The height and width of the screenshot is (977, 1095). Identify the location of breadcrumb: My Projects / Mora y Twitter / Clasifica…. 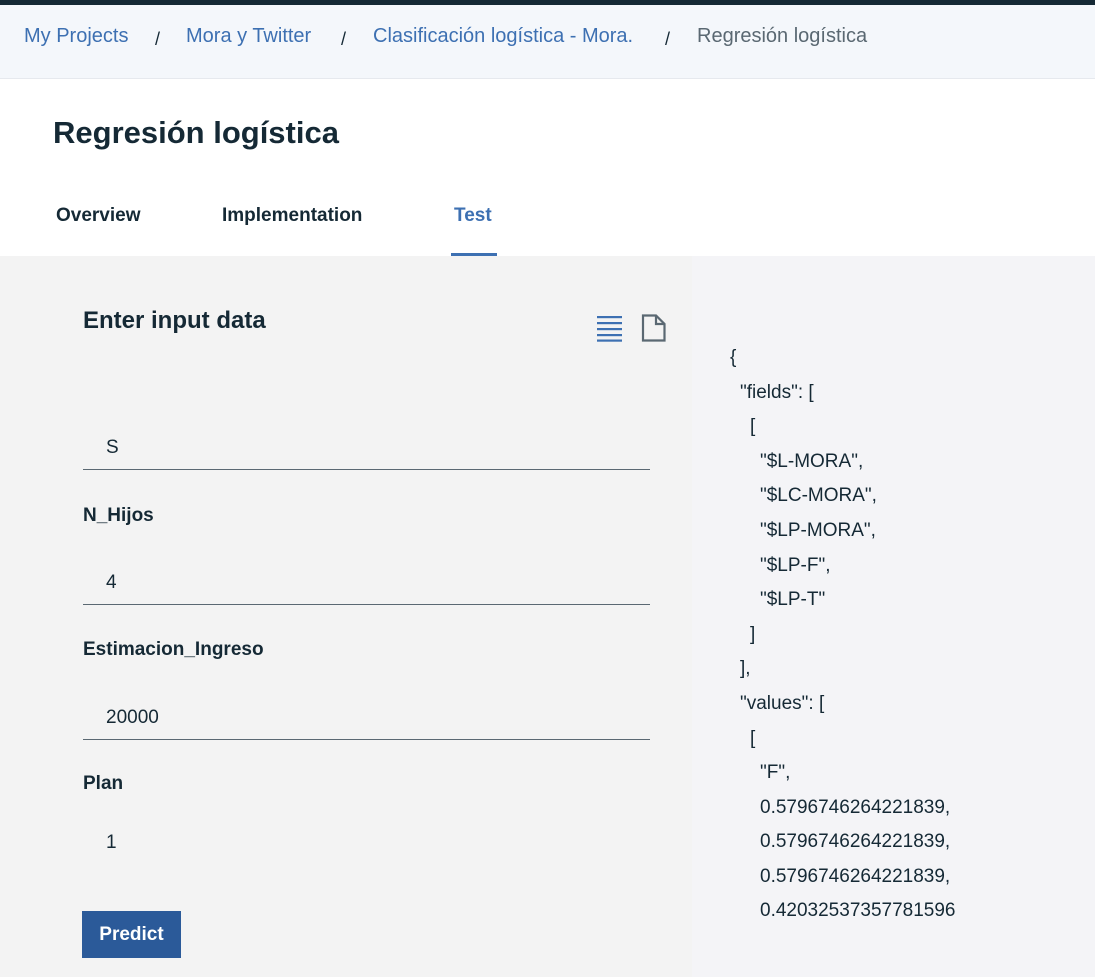
(547, 42).